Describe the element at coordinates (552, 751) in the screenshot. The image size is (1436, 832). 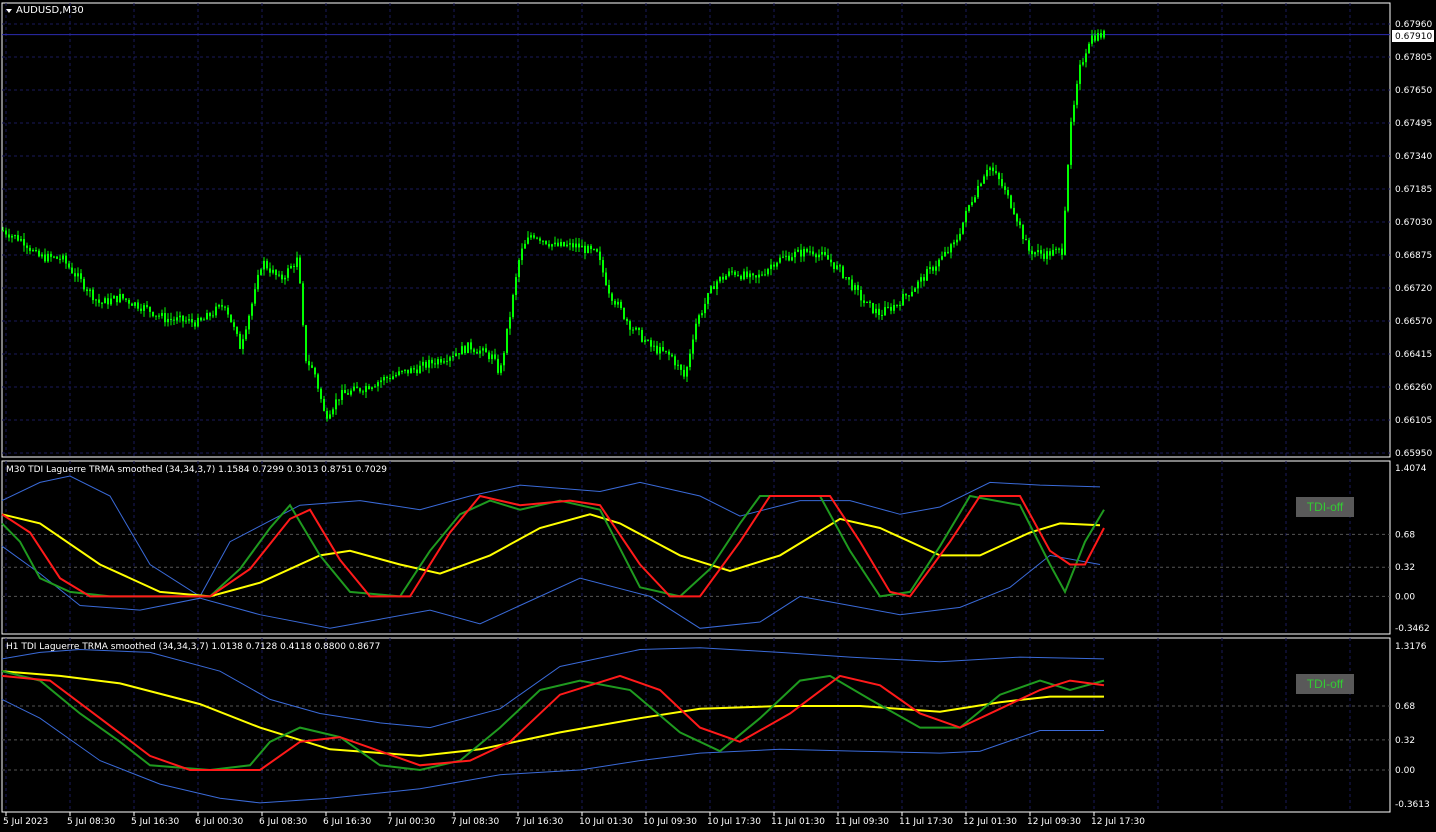
I see `h1-lower-band` at that location.